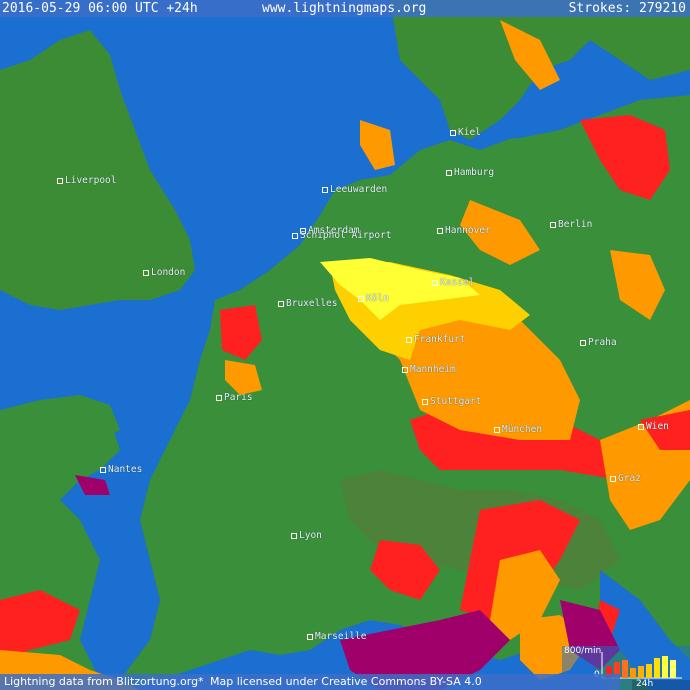 The height and width of the screenshot is (690, 690). Describe the element at coordinates (583, 651) in the screenshot. I see `legend-rate-label: 800/min` at that location.